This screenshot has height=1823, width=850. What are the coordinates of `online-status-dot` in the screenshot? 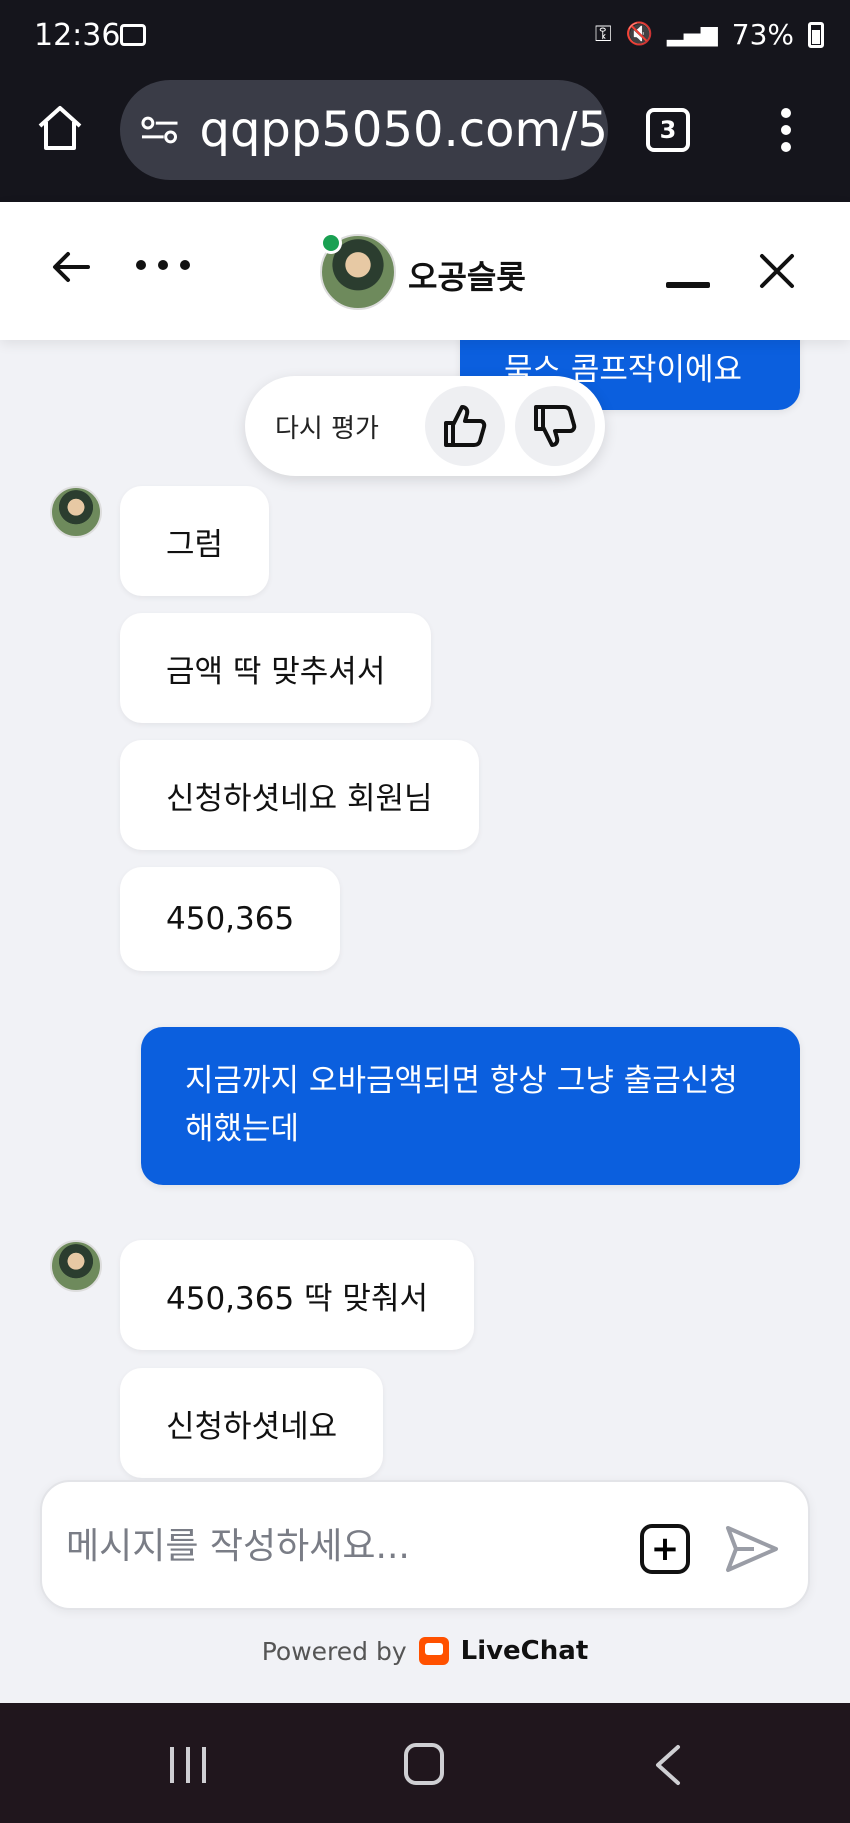 It's located at (331, 243).